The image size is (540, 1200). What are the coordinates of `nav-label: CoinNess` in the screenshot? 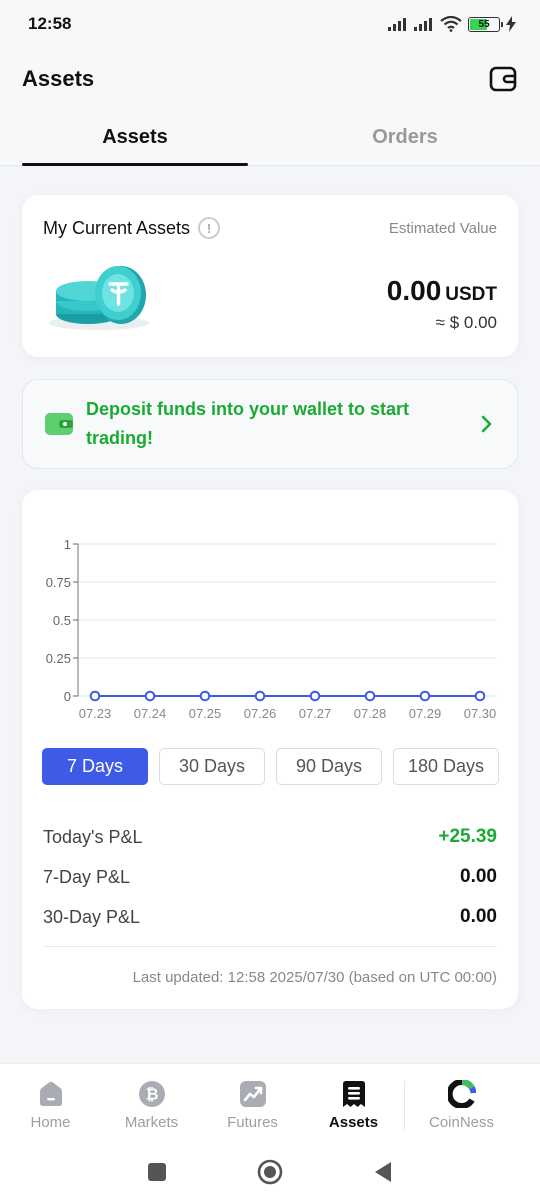 It's located at (461, 1122).